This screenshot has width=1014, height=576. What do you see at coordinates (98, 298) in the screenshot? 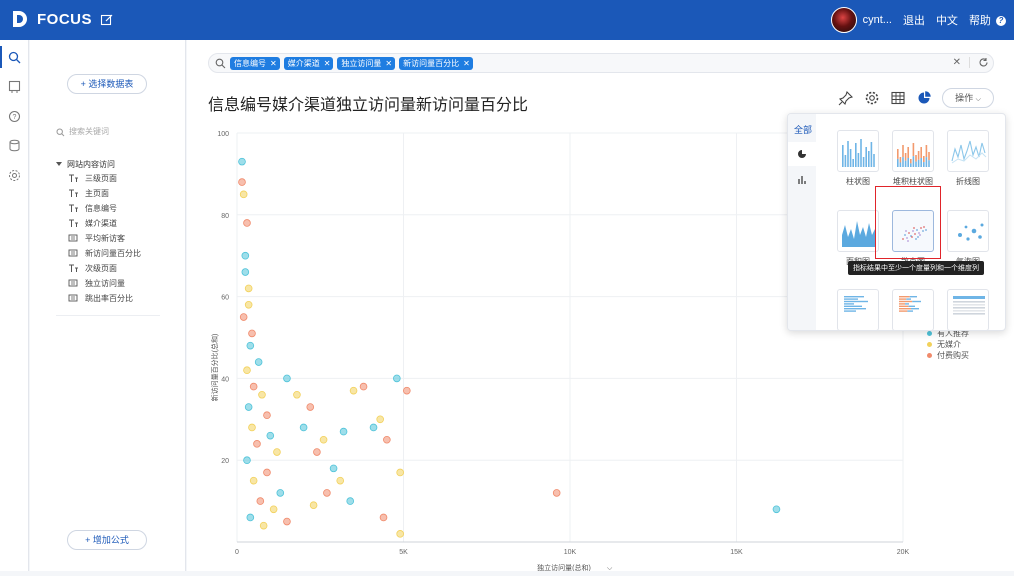
I see `column-item: 跳出率百分比` at bounding box center [98, 298].